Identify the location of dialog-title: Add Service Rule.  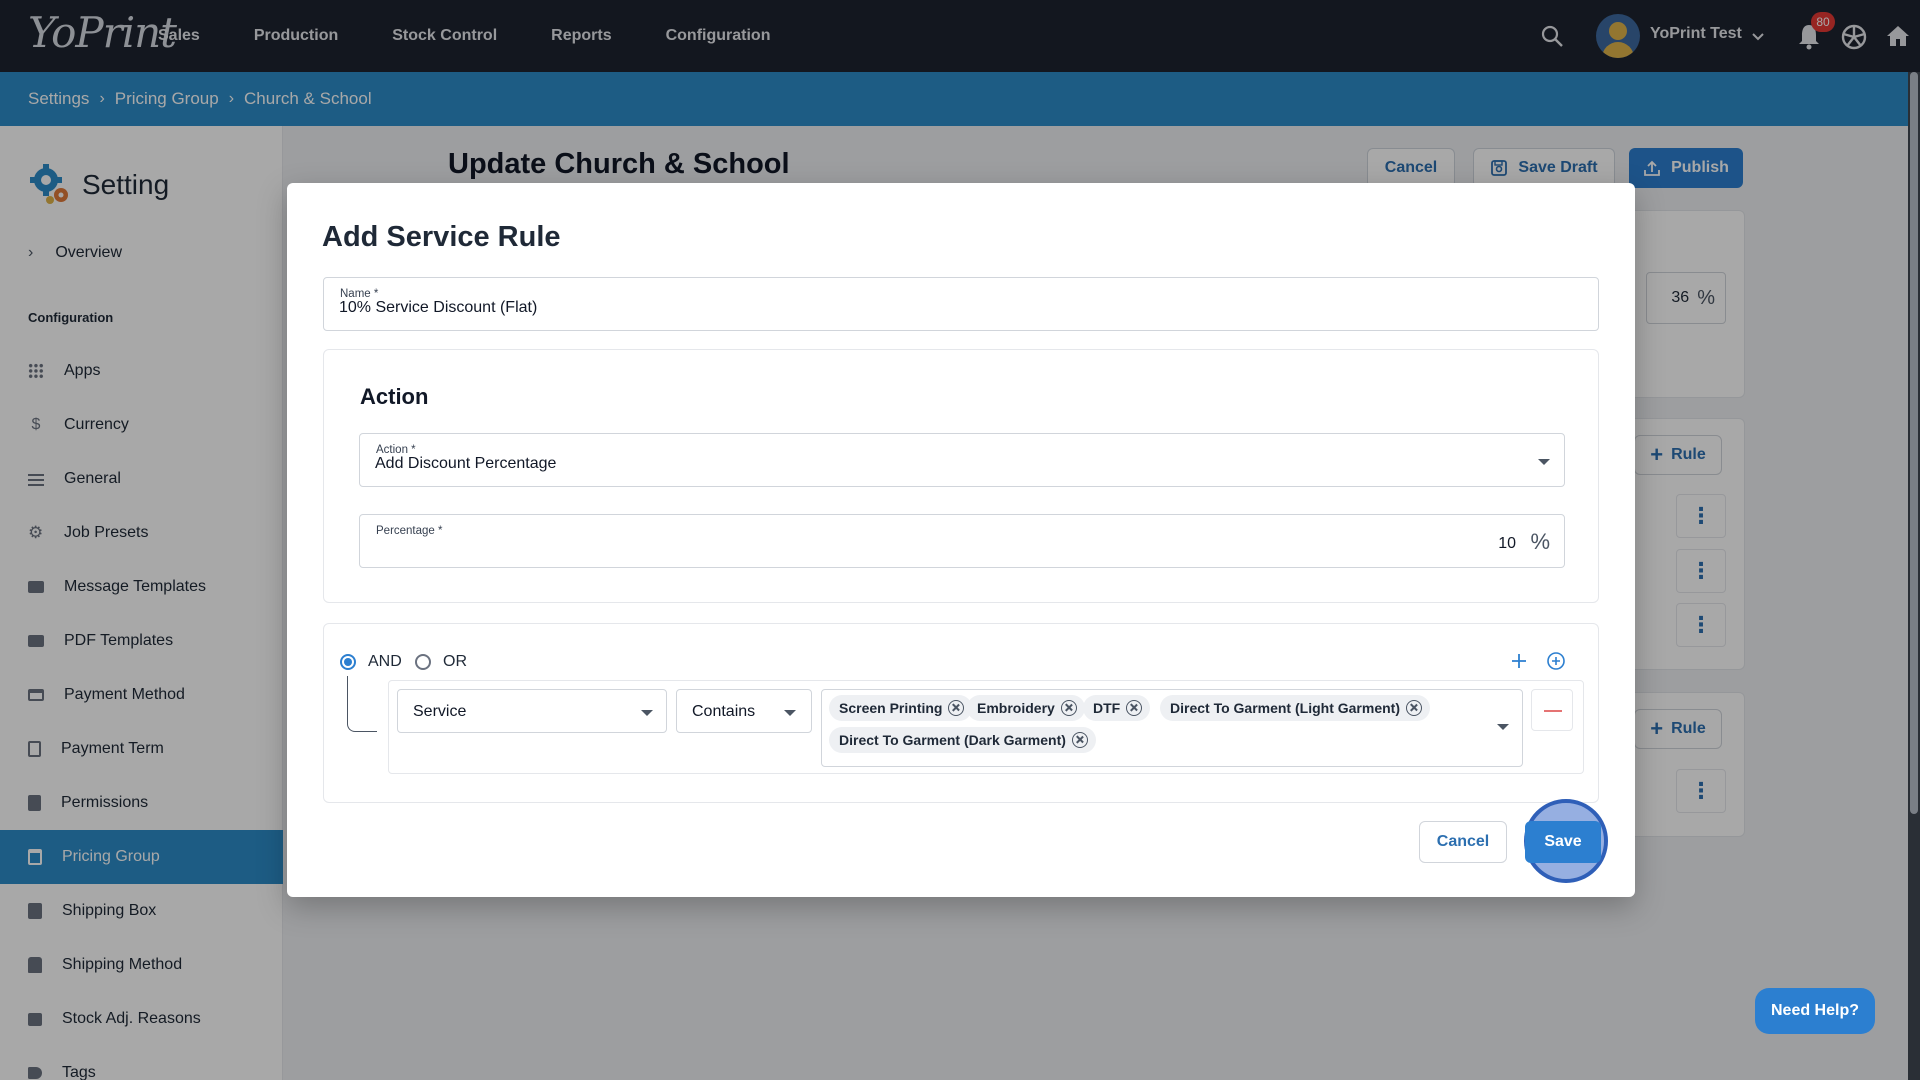
(441, 237).